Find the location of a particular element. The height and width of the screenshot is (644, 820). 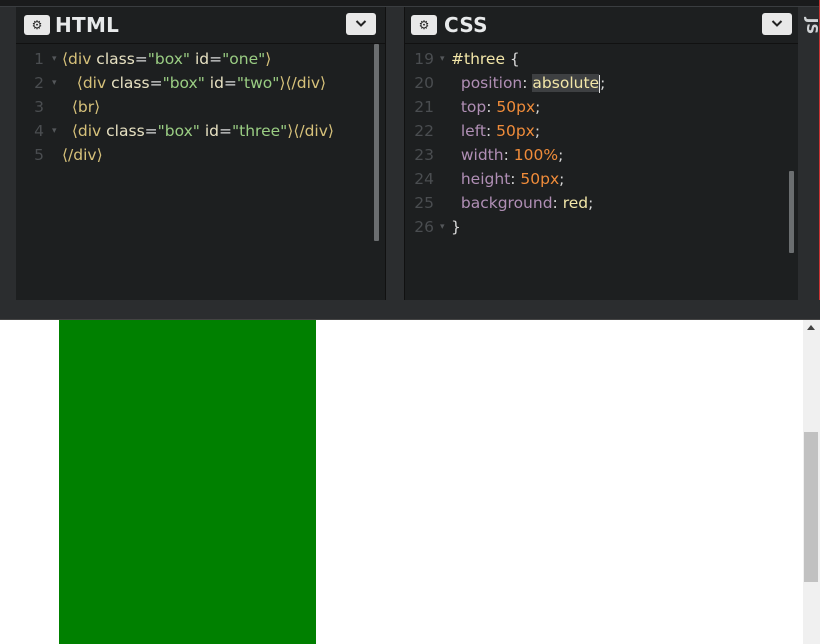

line-number: 5 is located at coordinates (39, 155).